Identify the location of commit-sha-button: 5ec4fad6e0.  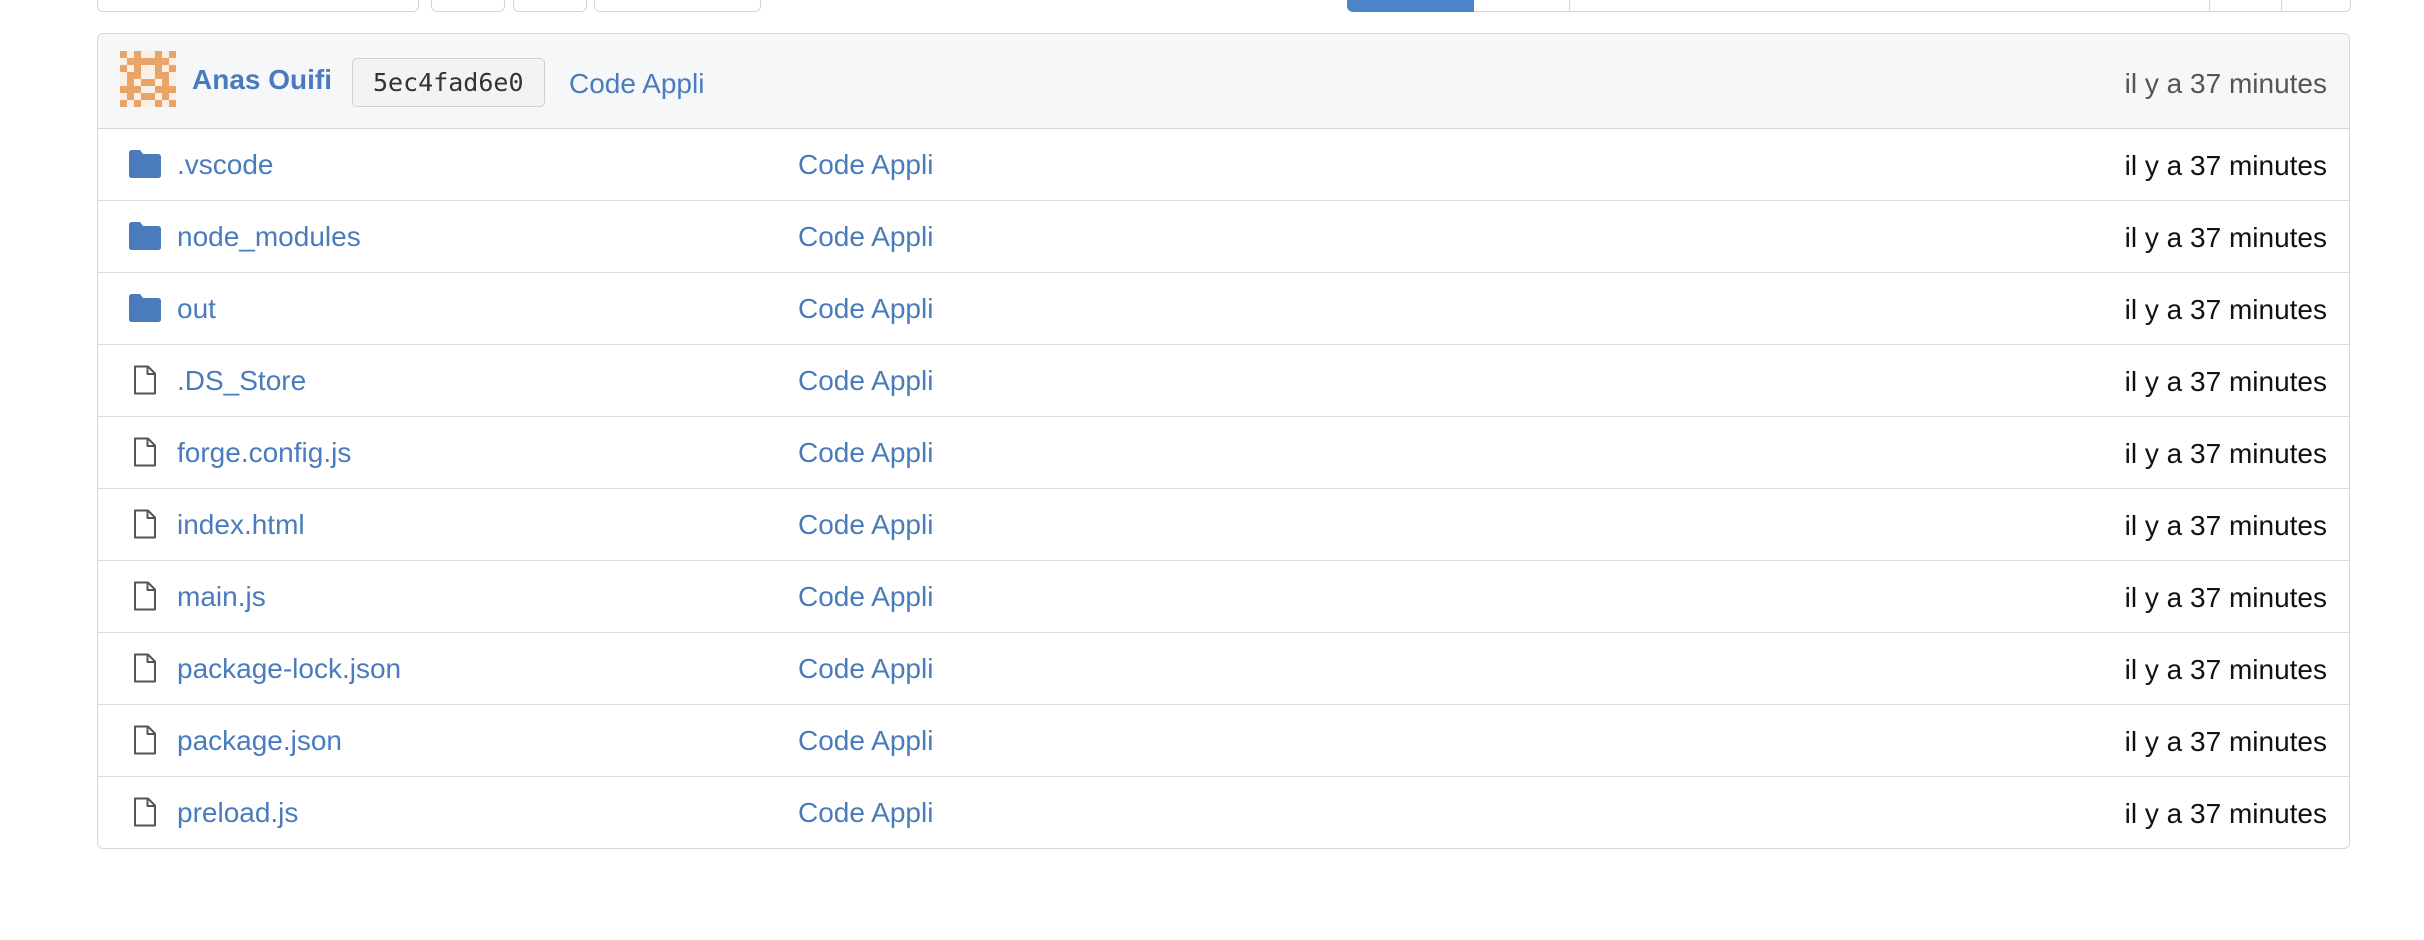
(448, 82).